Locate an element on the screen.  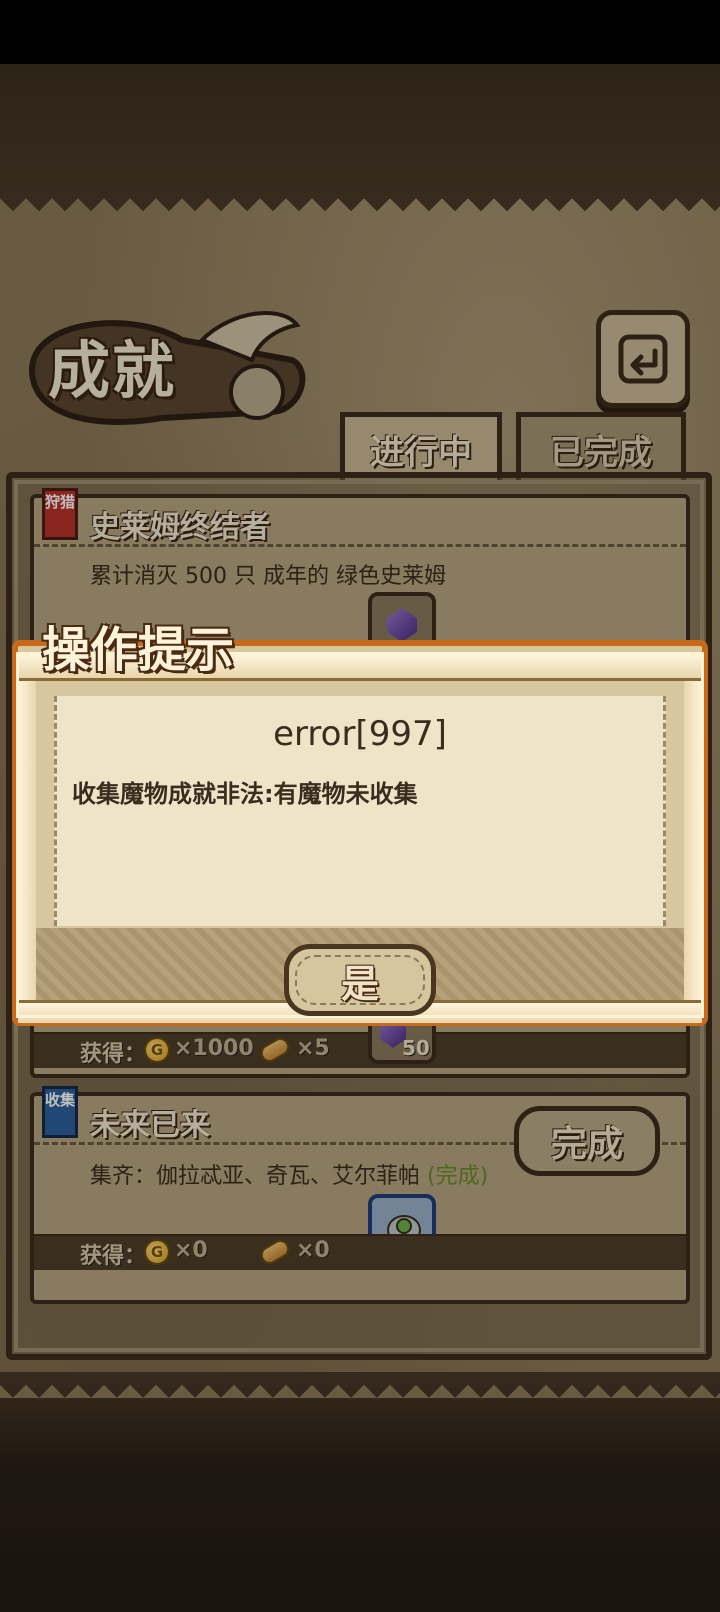
error-message: 收集魔物成就非法:有魔物未收集 is located at coordinates (245, 794).